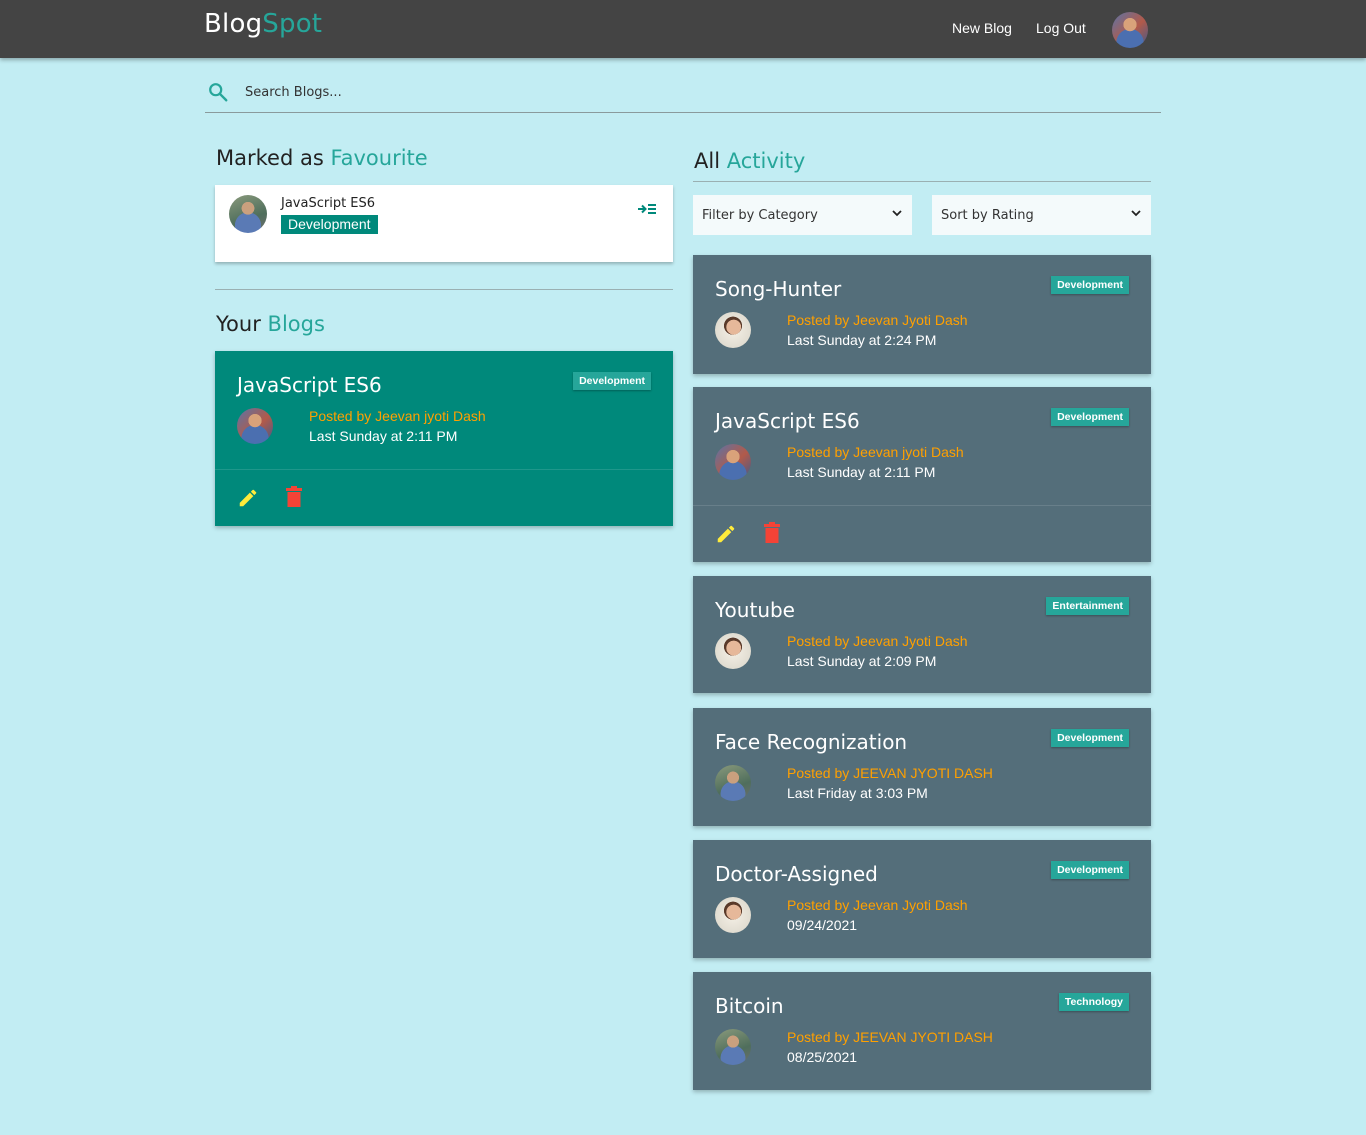  Describe the element at coordinates (270, 158) in the screenshot. I see `favourites-heading-prefix: Marked as` at that location.